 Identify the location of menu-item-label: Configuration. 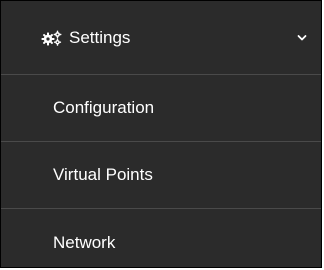
(104, 107).